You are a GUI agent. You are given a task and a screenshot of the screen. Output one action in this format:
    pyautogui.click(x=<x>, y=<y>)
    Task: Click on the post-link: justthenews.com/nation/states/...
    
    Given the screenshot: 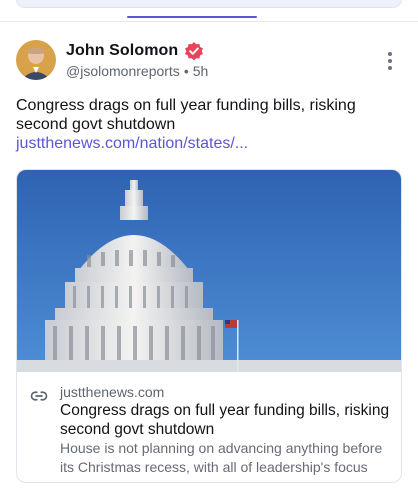 What is the action you would take?
    pyautogui.click(x=132, y=143)
    